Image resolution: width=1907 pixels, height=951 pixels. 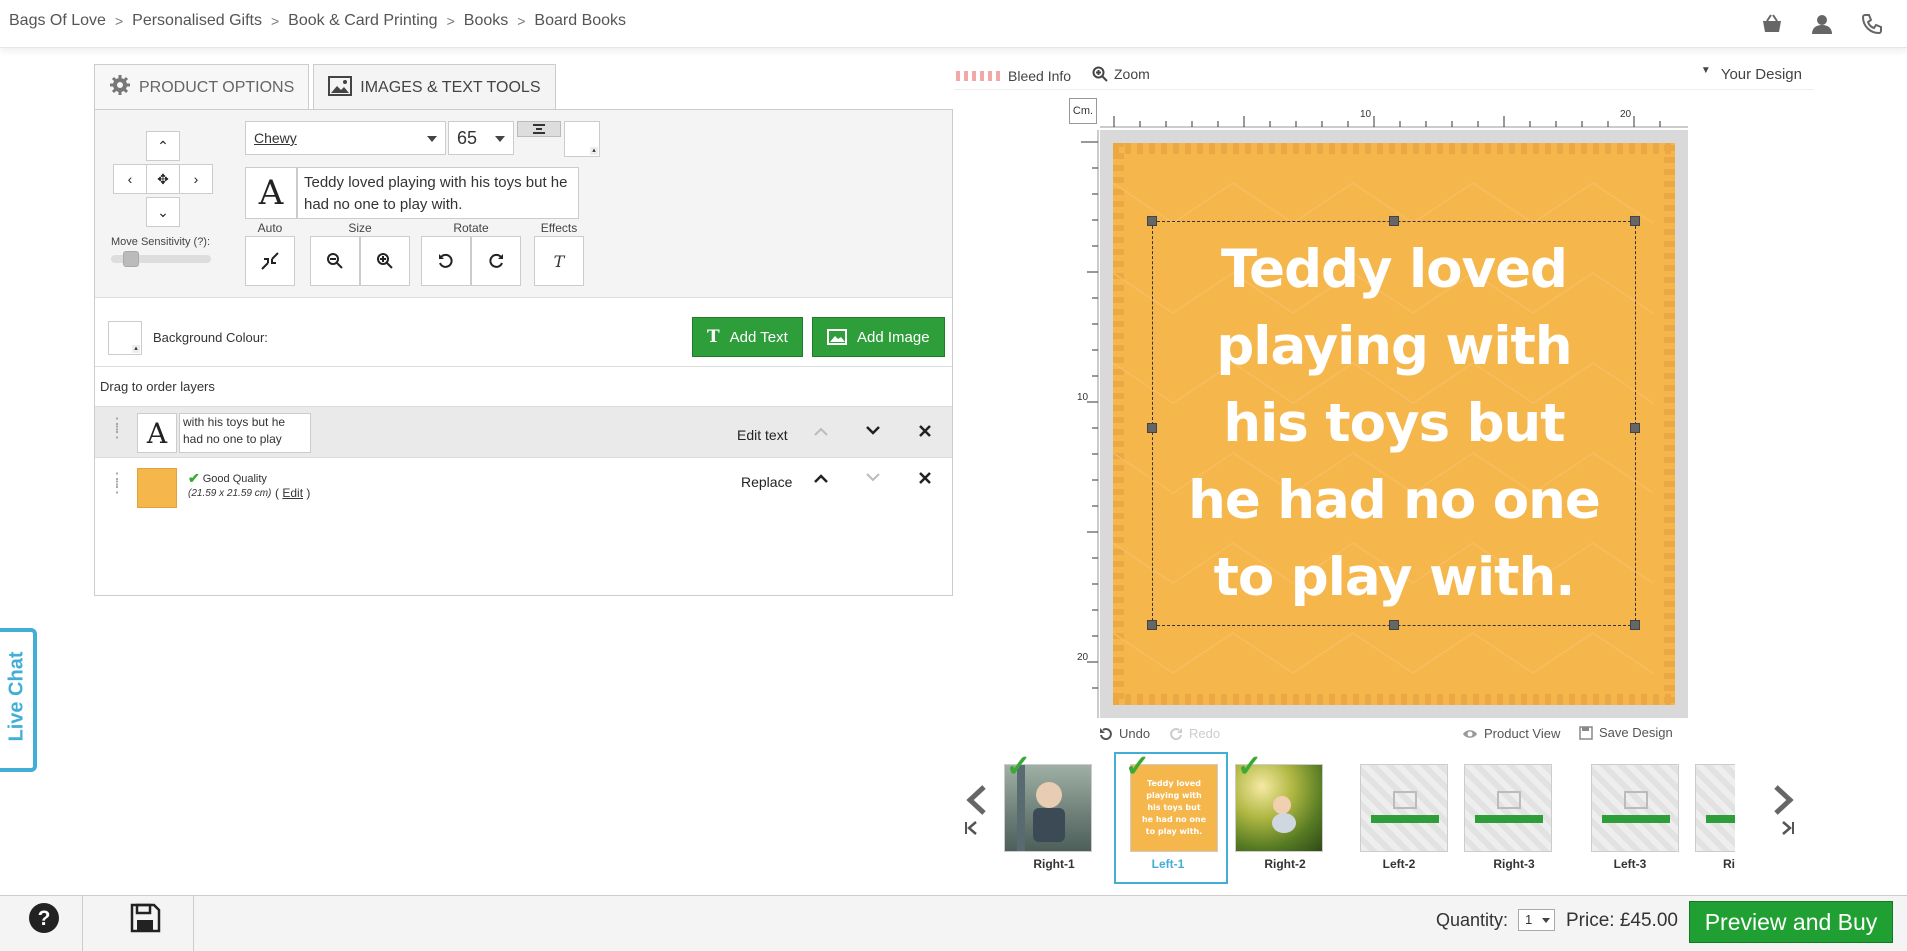 I want to click on user-icon, so click(x=1822, y=24).